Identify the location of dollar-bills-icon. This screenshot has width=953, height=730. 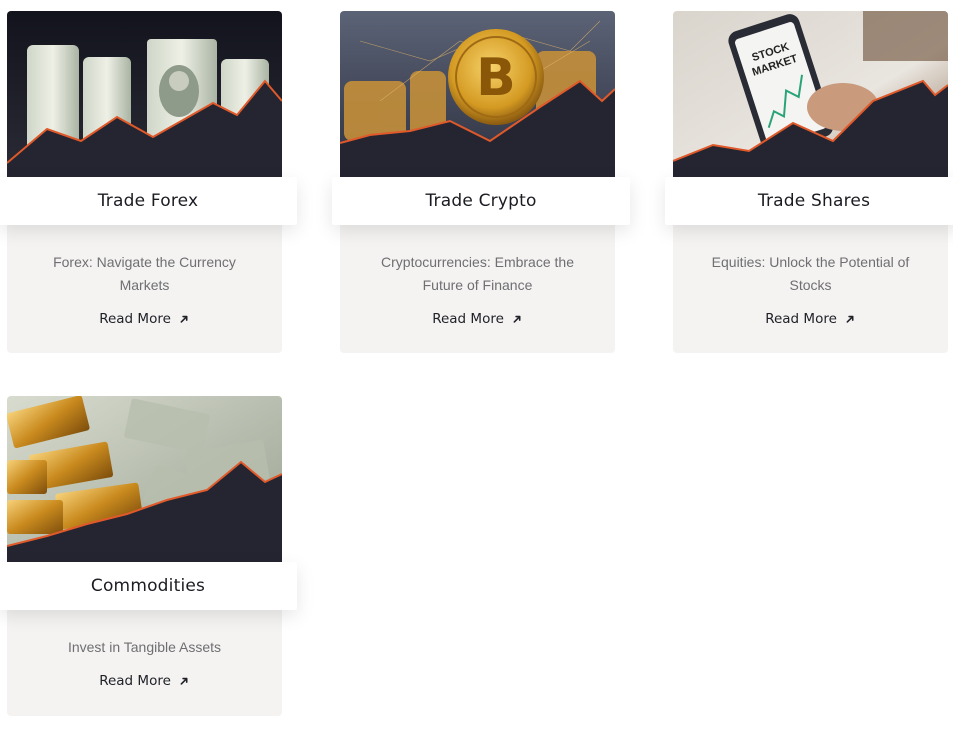
(144, 94).